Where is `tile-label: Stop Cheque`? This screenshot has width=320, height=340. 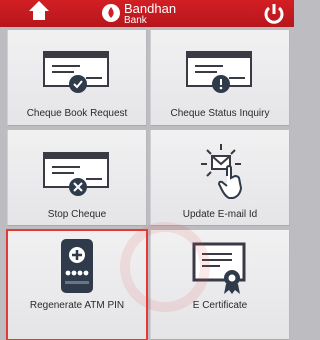 tile-label: Stop Cheque is located at coordinates (77, 214).